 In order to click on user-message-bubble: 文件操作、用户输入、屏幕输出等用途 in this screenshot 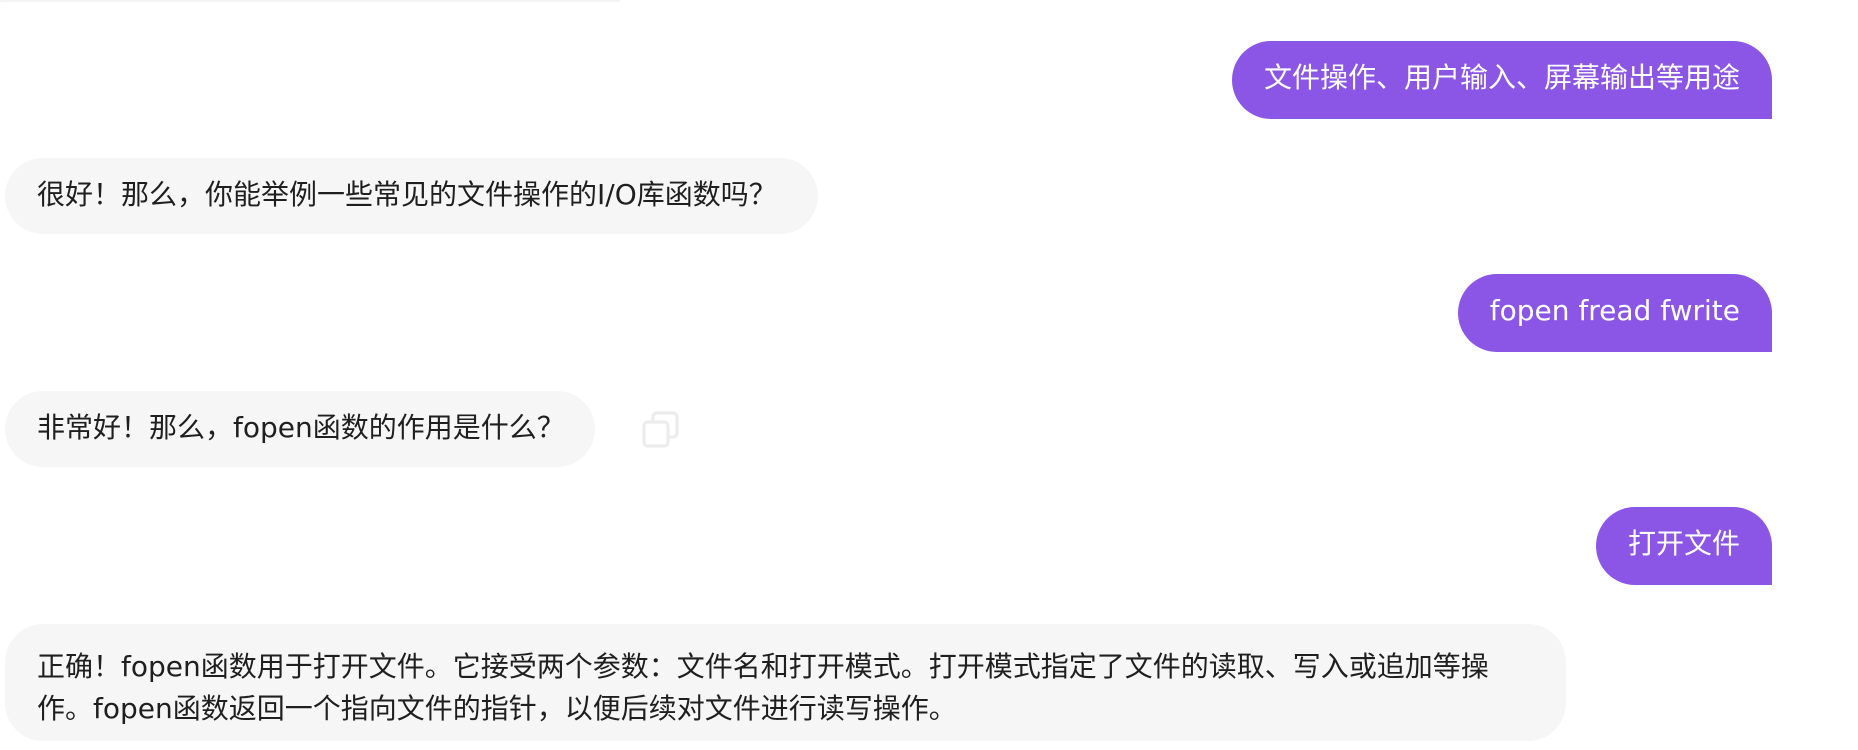, I will do `click(1501, 80)`.